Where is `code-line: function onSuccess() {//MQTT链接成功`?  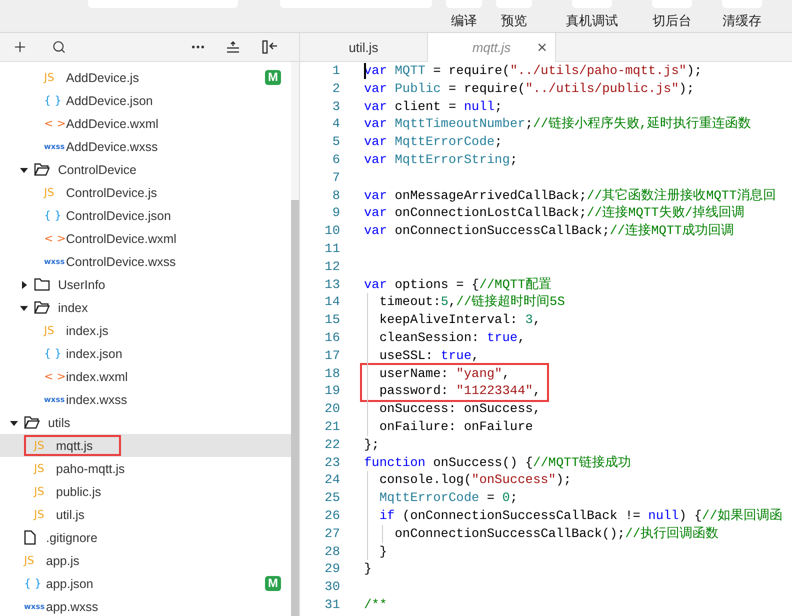 code-line: function onSuccess() {//MQTT链接成功 is located at coordinates (498, 463).